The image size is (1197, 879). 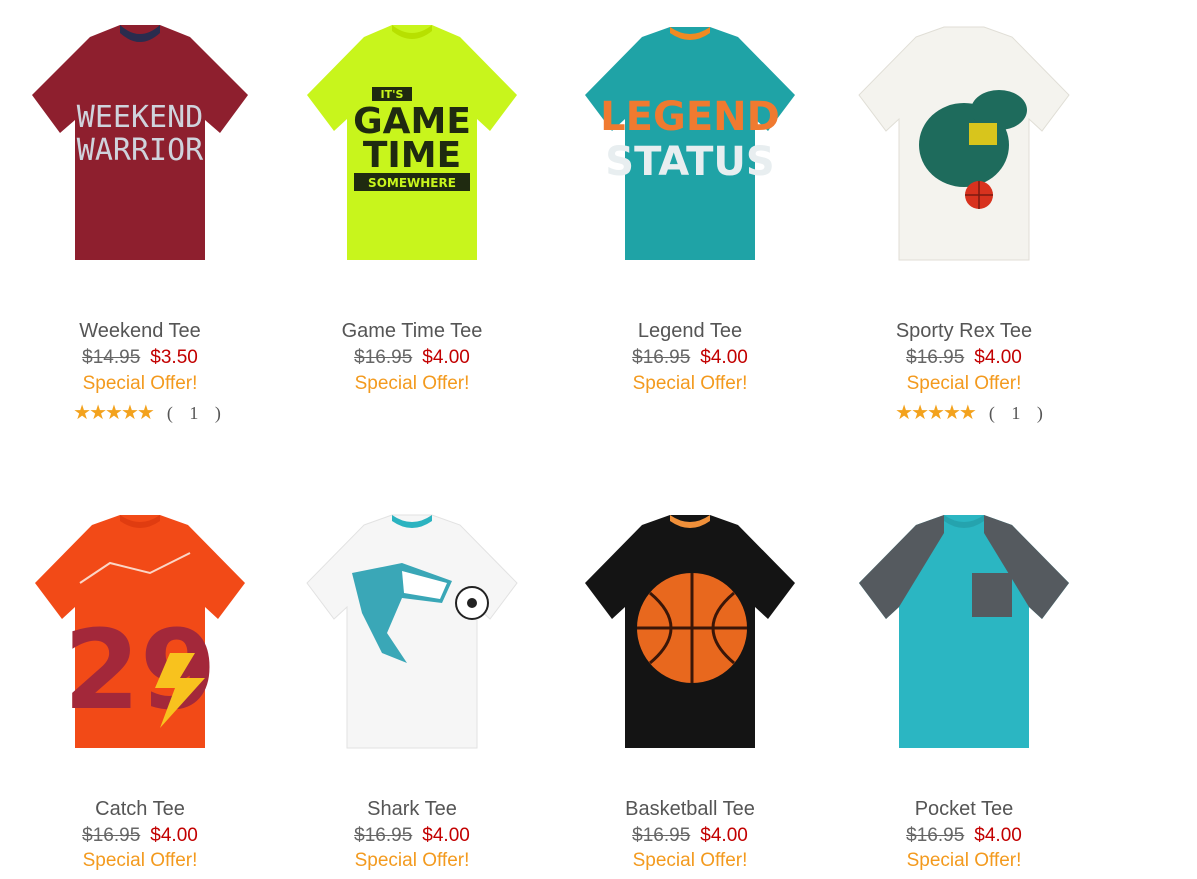 I want to click on product-name: Catch Tee, so click(x=140, y=809).